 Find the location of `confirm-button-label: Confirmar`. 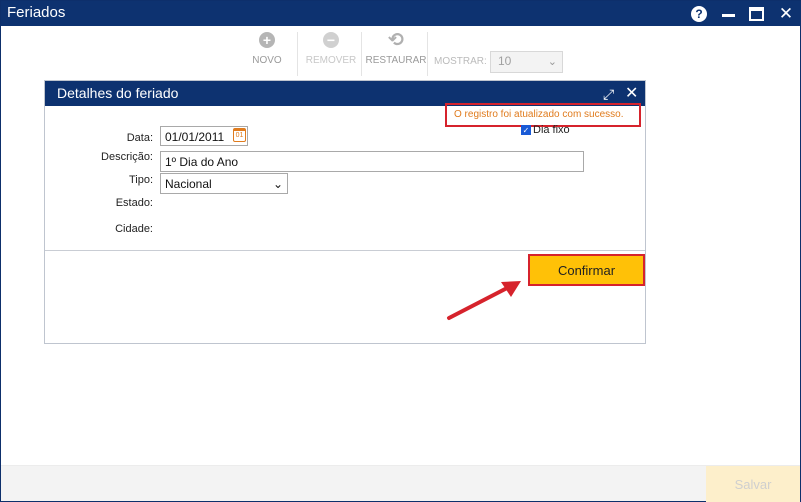

confirm-button-label: Confirmar is located at coordinates (586, 270).